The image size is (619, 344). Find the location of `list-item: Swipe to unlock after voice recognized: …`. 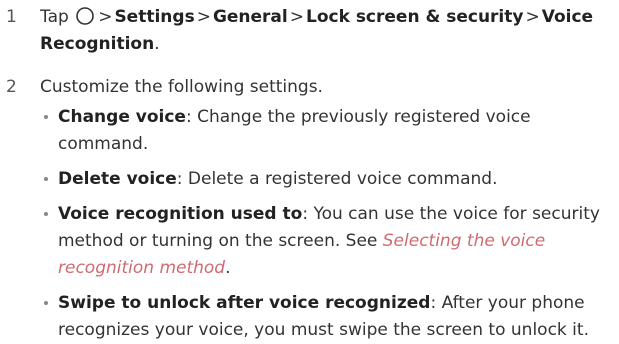

list-item: Swipe to unlock after voice recognized: … is located at coordinates (328, 317).